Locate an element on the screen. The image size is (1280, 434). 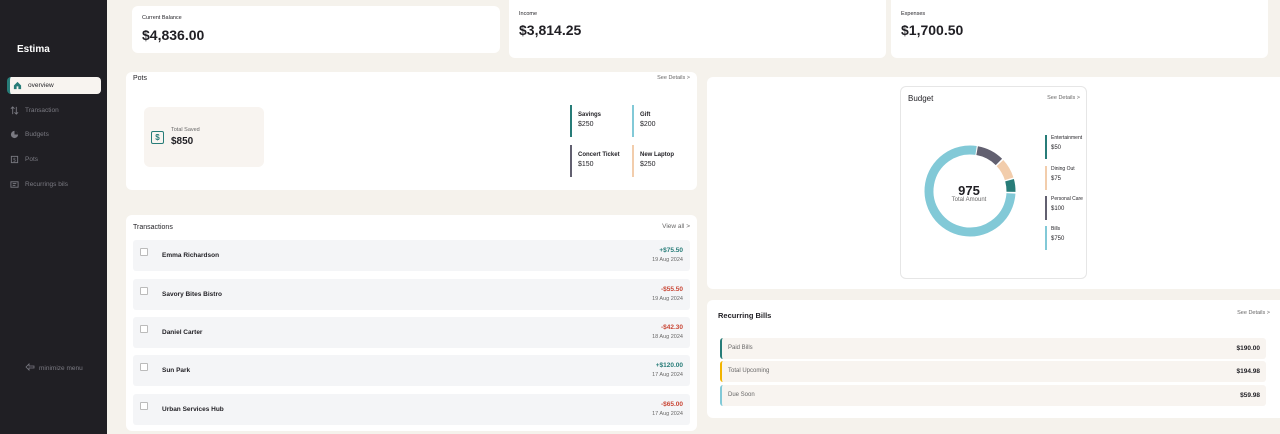
expenses-card: Expenses $1,700.50 is located at coordinates (1079, 29).